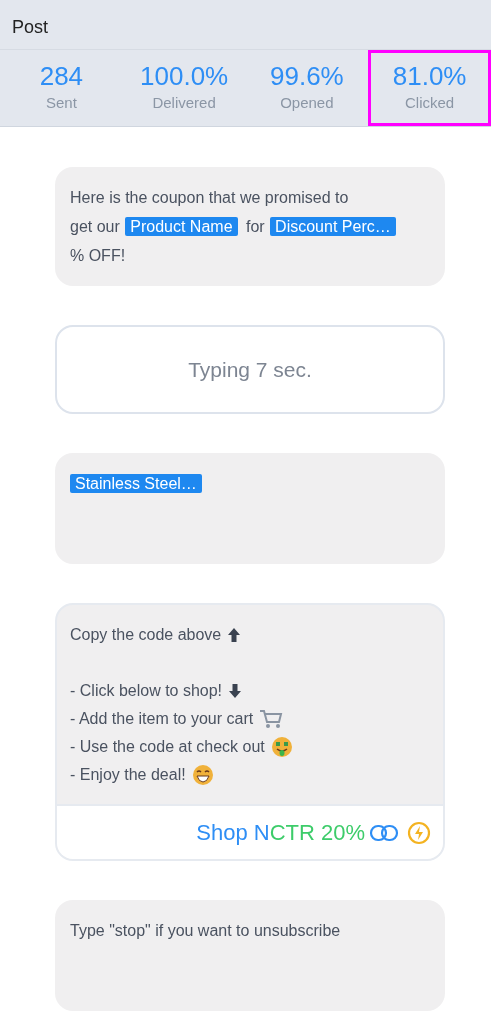 This screenshot has width=491, height=1024. Describe the element at coordinates (419, 832) in the screenshot. I see `lightning-icon` at that location.